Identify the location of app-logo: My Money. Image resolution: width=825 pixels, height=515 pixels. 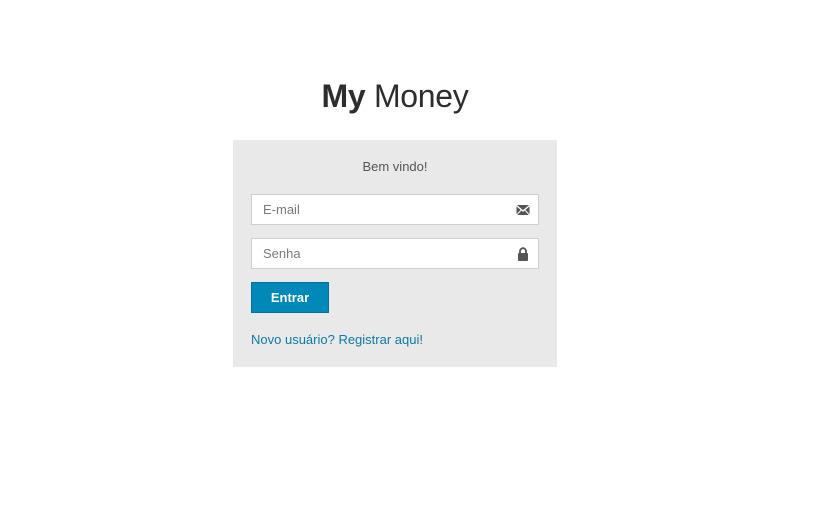
(395, 96).